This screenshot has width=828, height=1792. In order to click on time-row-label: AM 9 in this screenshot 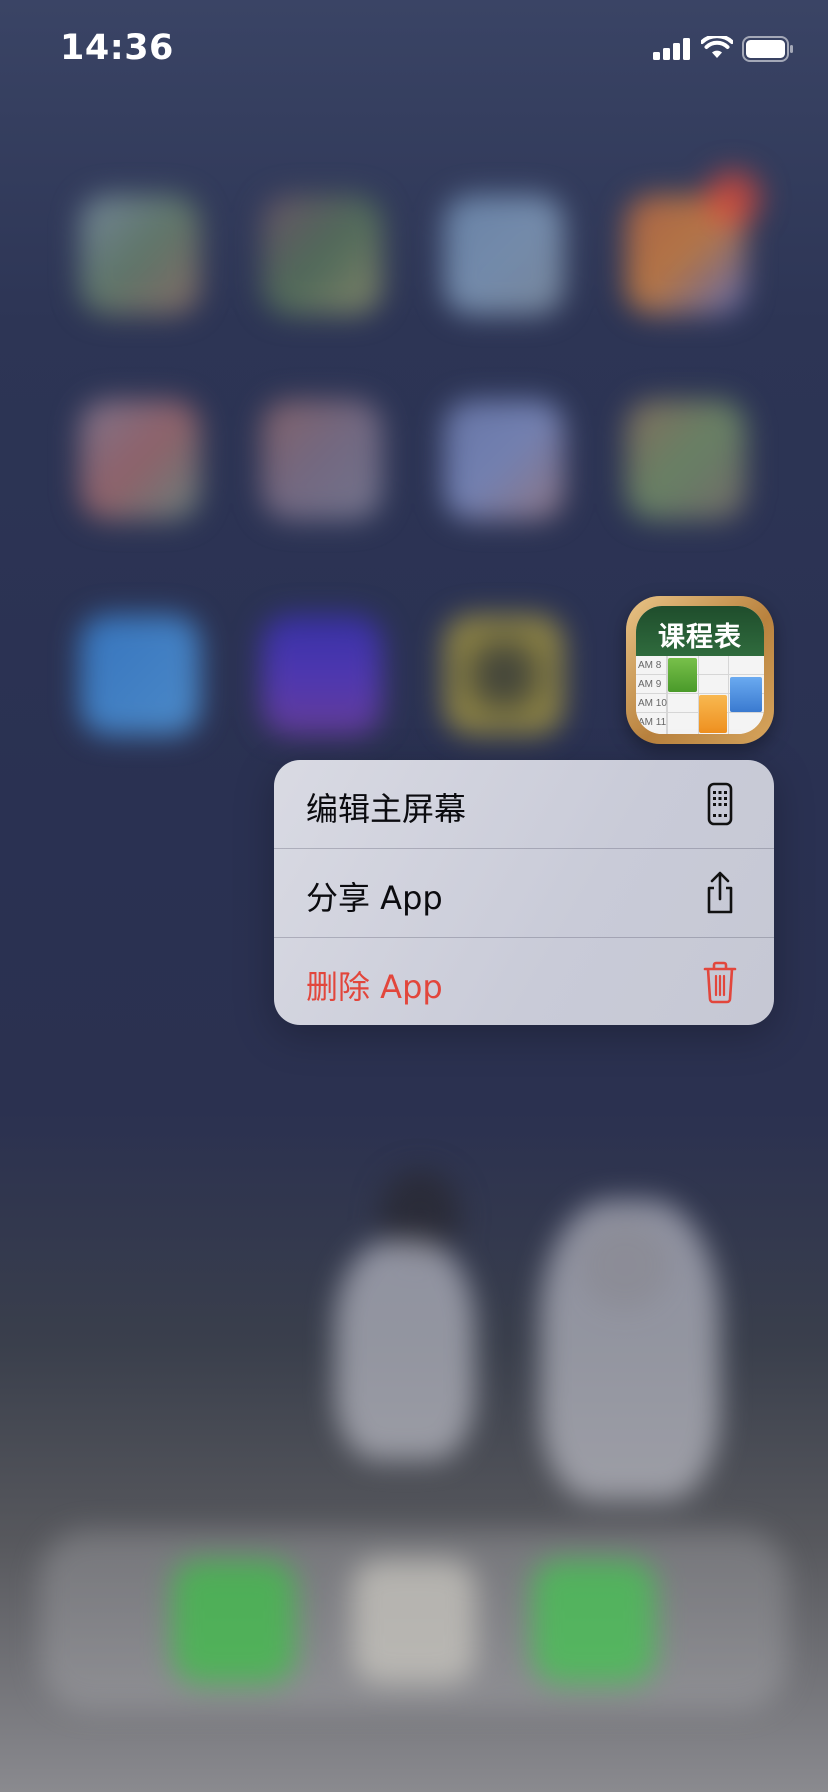, I will do `click(650, 684)`.